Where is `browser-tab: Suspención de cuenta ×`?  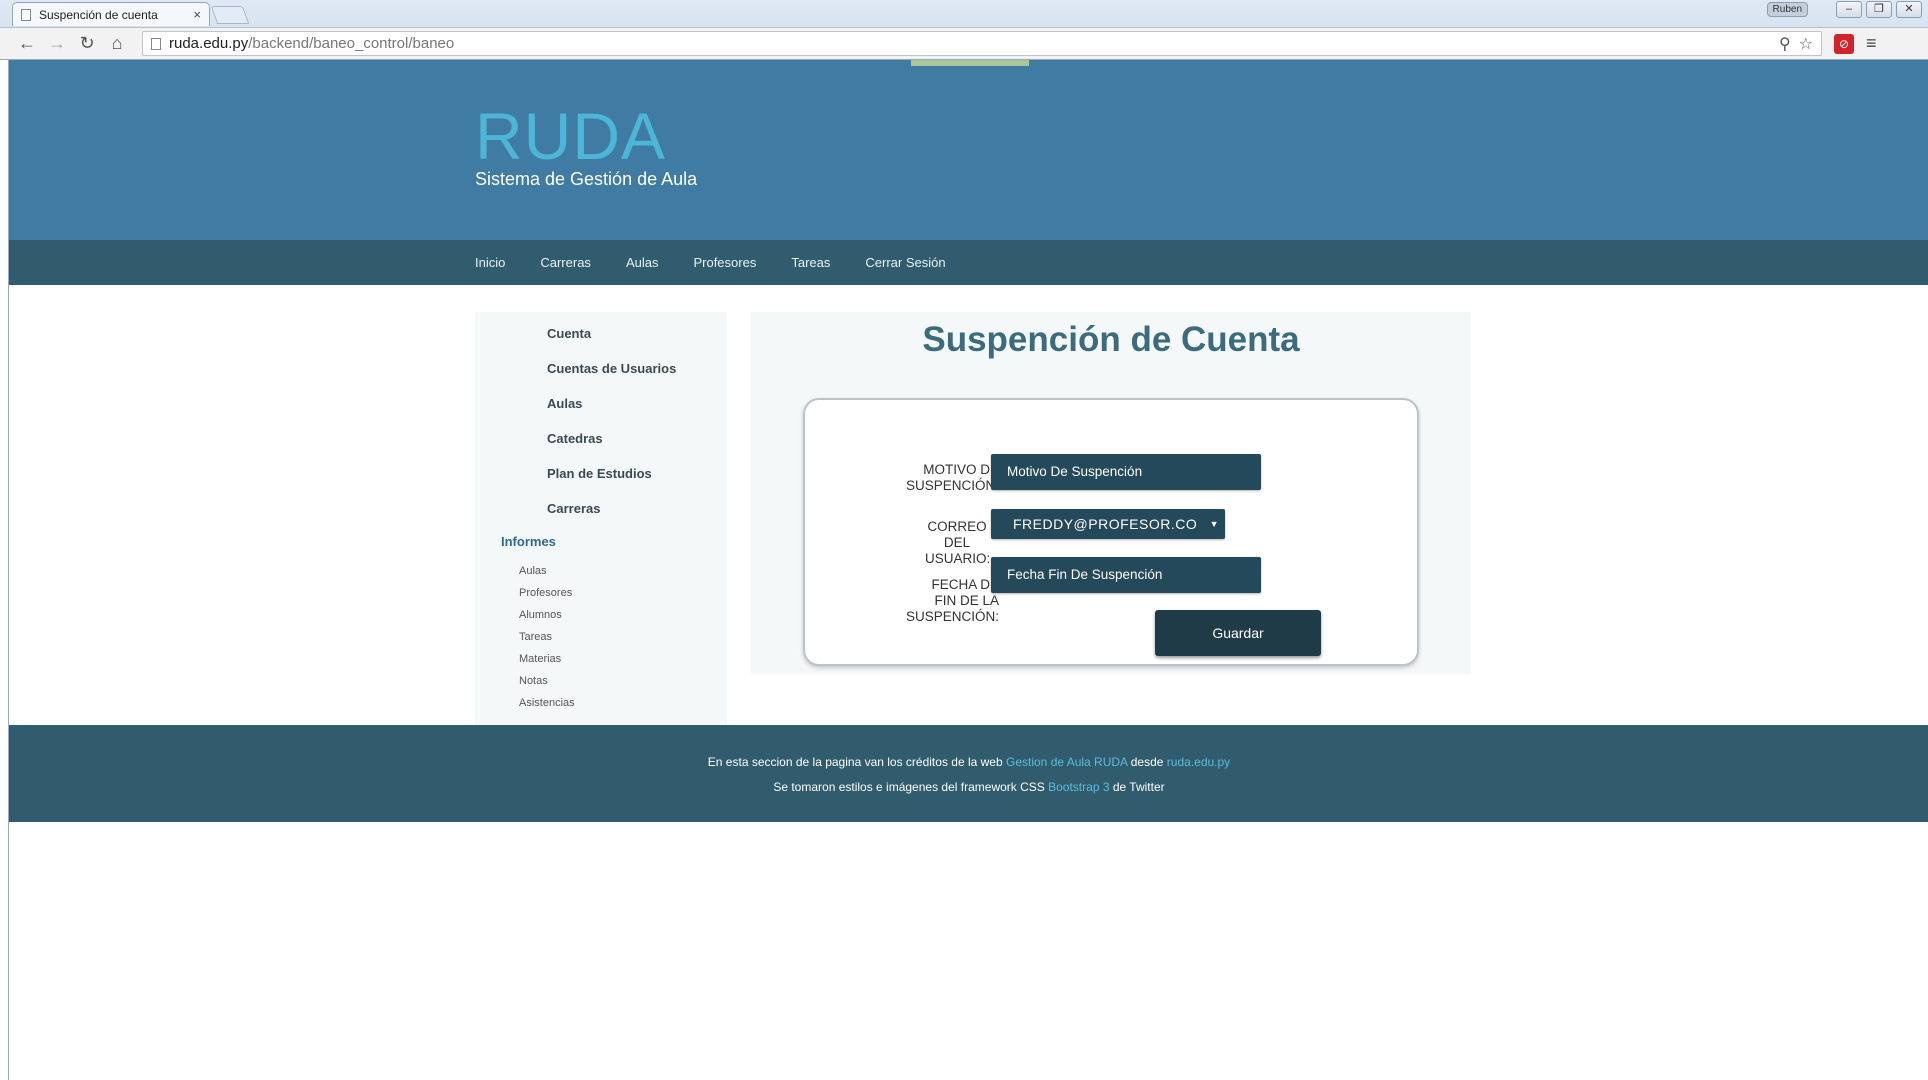 browser-tab: Suspención de cuenta × is located at coordinates (111, 14).